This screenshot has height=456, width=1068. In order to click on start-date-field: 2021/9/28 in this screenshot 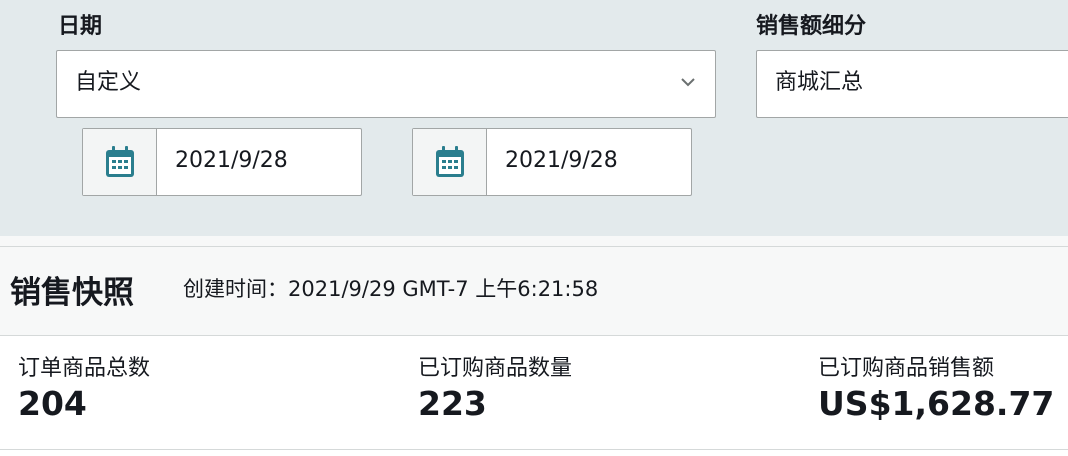, I will do `click(222, 162)`.